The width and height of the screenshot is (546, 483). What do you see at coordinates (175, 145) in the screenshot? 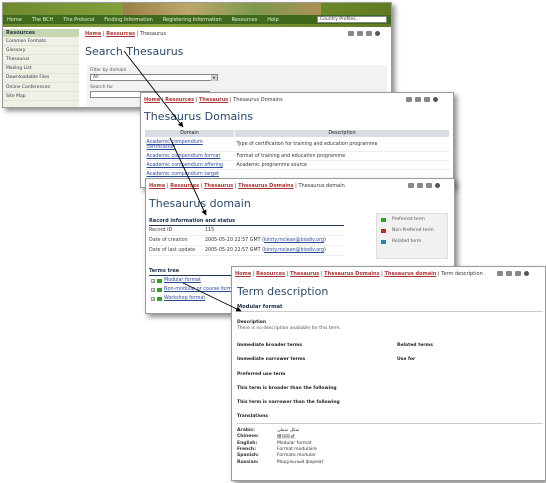
I see `domain-link: Academic compendium certification` at bounding box center [175, 145].